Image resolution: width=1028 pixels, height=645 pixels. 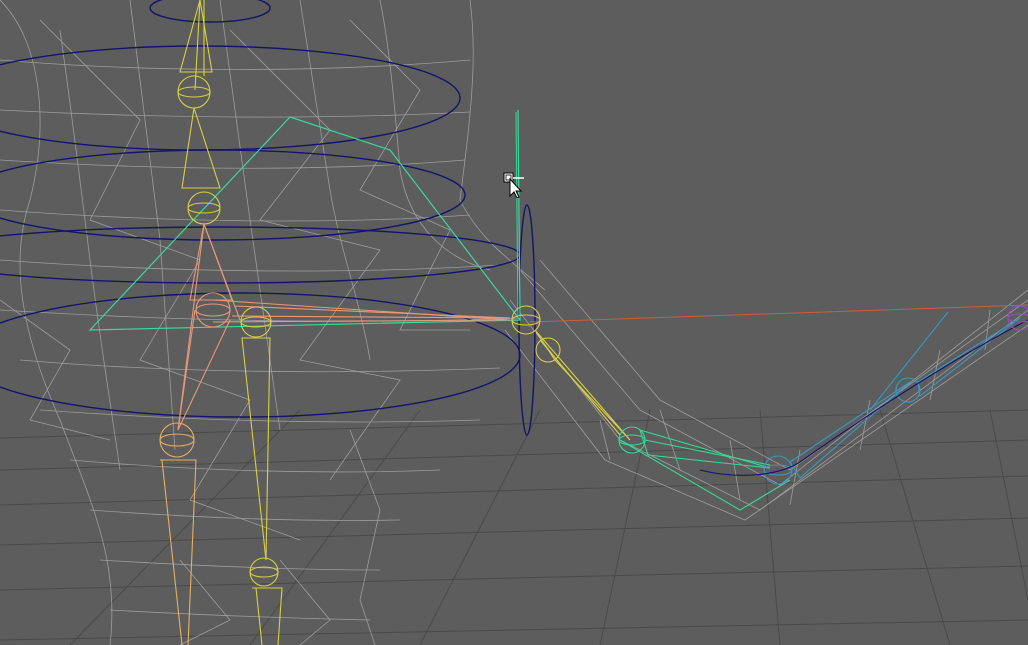 I want to click on hand-bones, so click(x=892, y=398).